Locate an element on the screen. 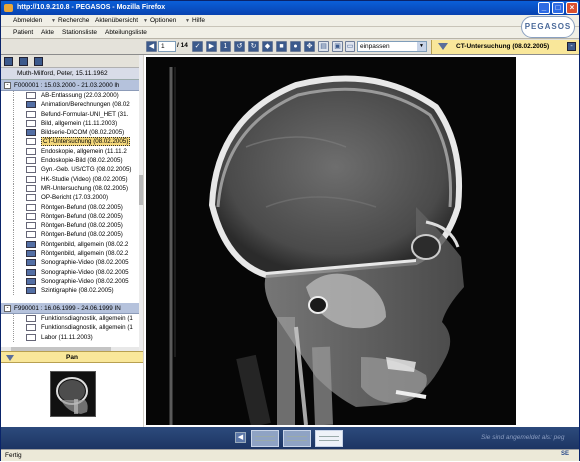  submenu-stationsliste: Stationsliste is located at coordinates (79, 33).